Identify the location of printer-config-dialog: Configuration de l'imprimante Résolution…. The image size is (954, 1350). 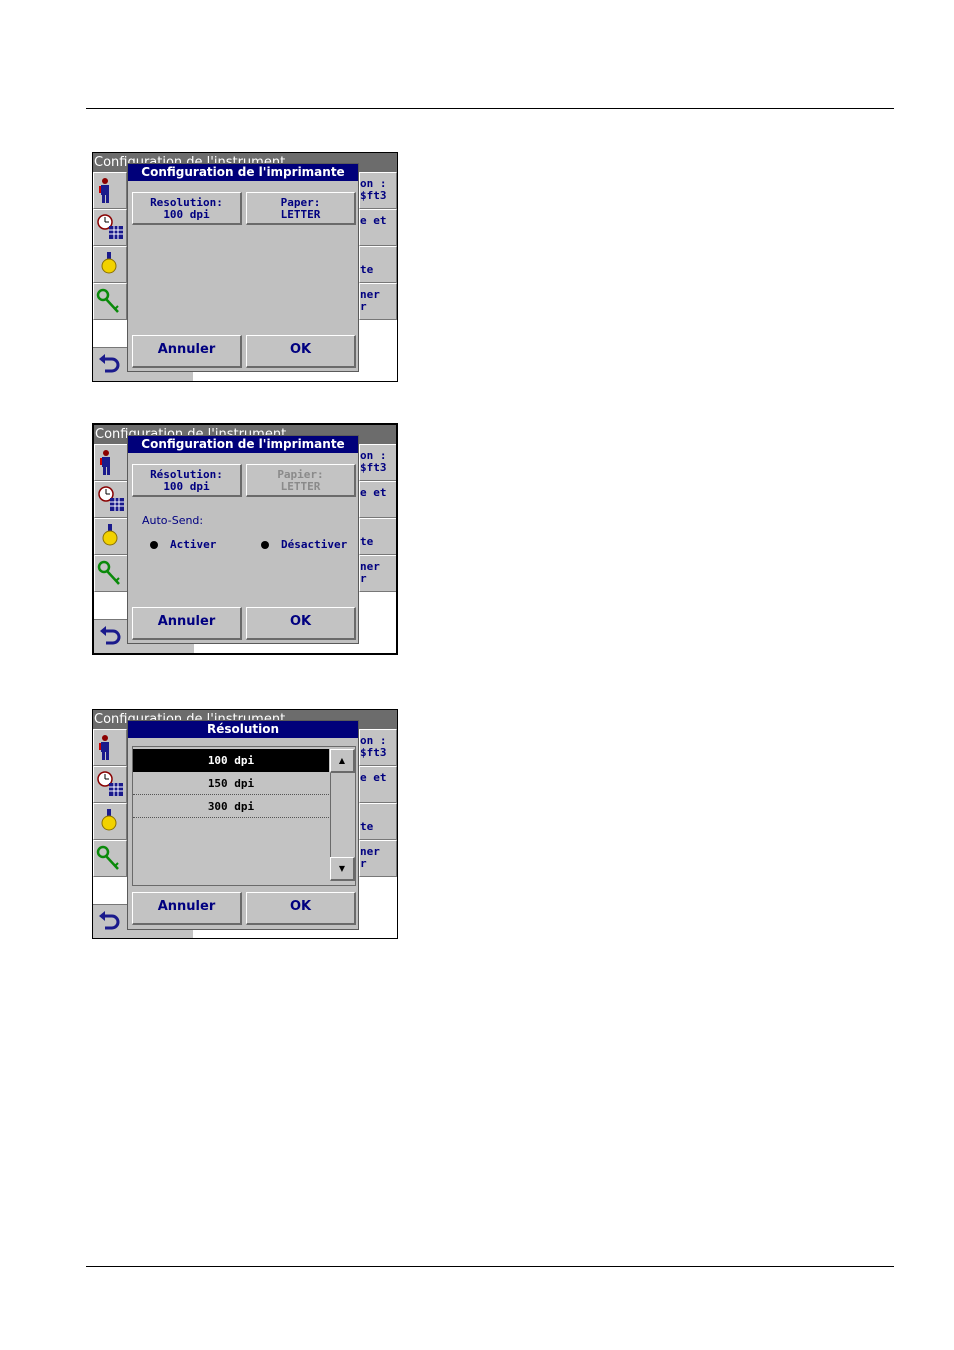
(243, 539).